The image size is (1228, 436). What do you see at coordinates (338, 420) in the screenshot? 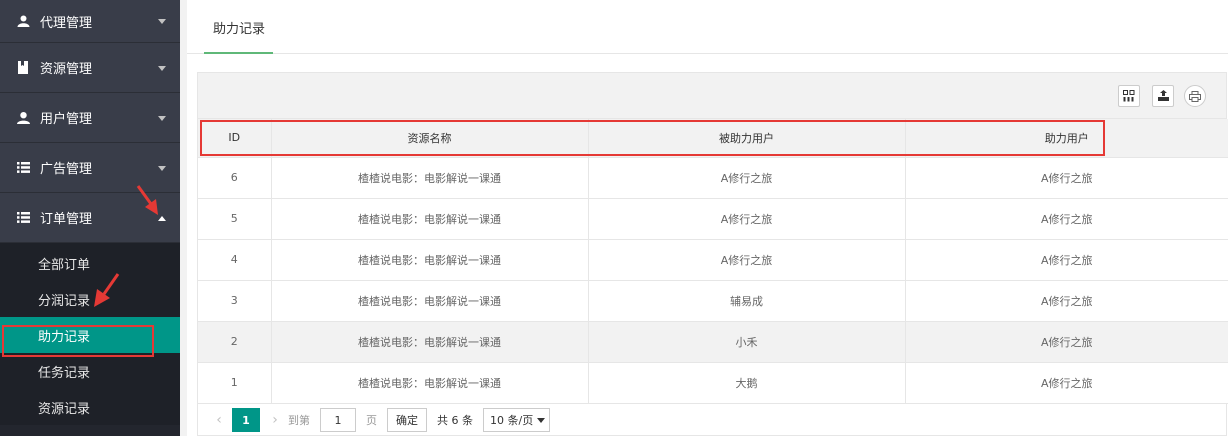
I see `goto-page-input` at bounding box center [338, 420].